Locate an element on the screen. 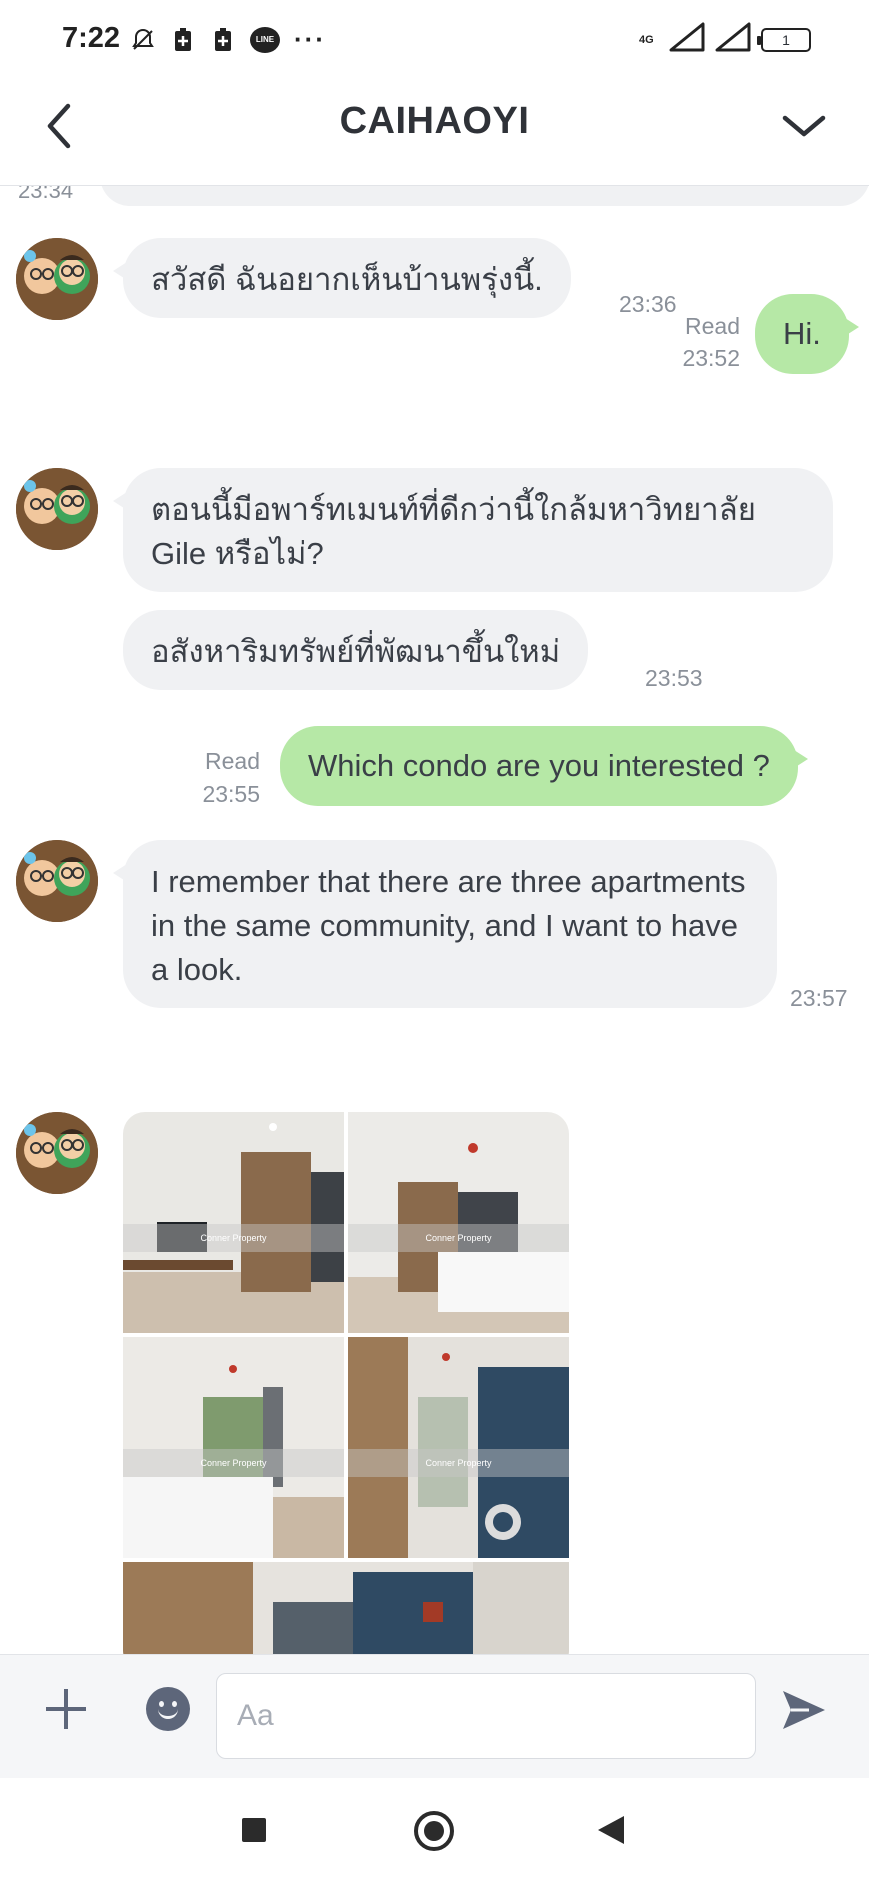  system-nav-bar is located at coordinates (434, 1830).